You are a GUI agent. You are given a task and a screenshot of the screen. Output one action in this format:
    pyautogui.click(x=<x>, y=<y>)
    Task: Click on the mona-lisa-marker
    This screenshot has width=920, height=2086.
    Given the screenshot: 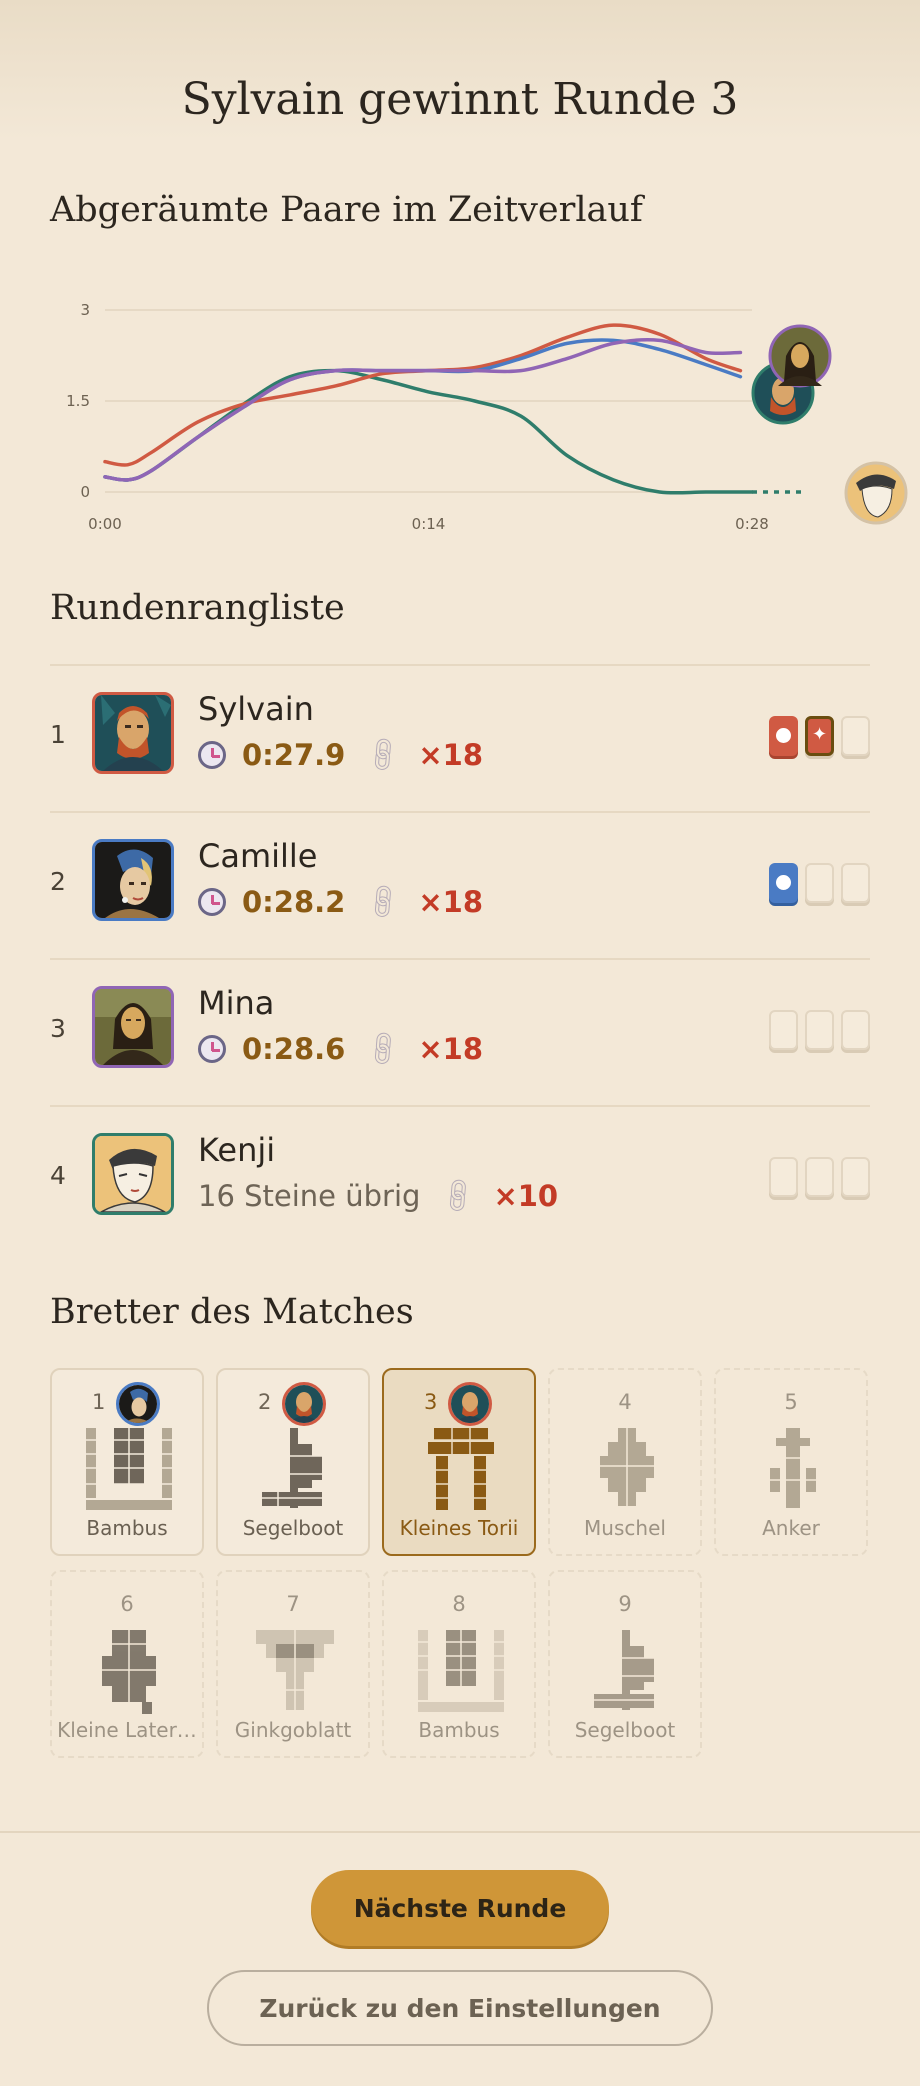 What is the action you would take?
    pyautogui.click(x=800, y=356)
    